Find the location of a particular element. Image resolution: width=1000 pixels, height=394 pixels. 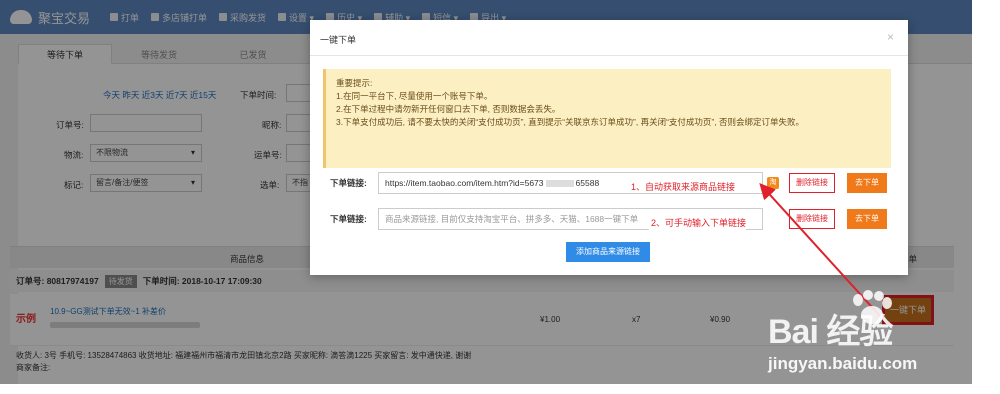

watermark-url: jingyan.baidu.com is located at coordinates (843, 363).